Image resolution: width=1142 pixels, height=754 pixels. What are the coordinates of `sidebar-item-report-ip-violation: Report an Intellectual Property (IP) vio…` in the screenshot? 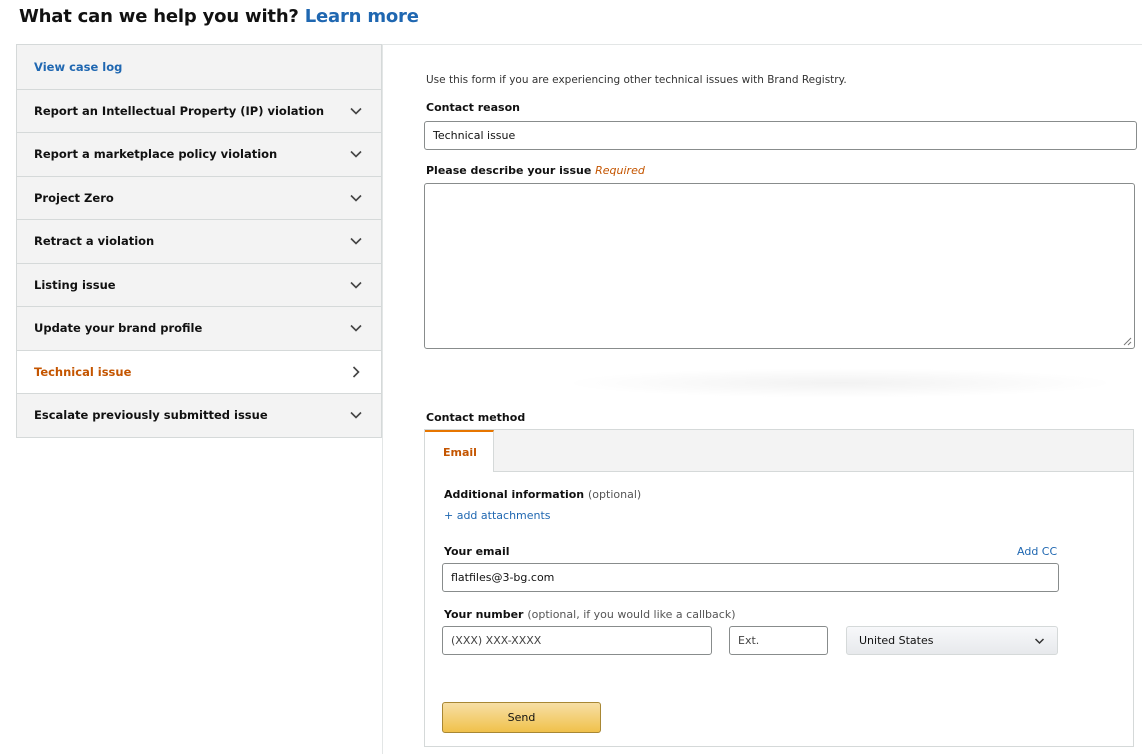 It's located at (199, 110).